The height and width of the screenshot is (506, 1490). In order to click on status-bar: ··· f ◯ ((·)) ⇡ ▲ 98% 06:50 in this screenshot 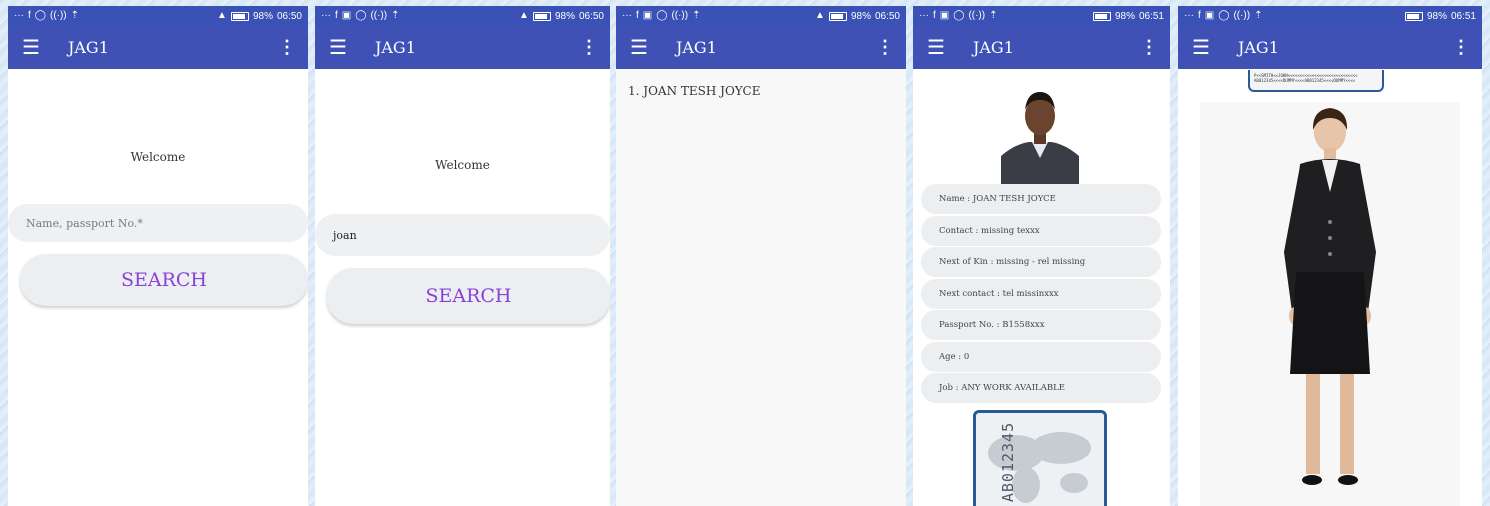, I will do `click(158, 16)`.